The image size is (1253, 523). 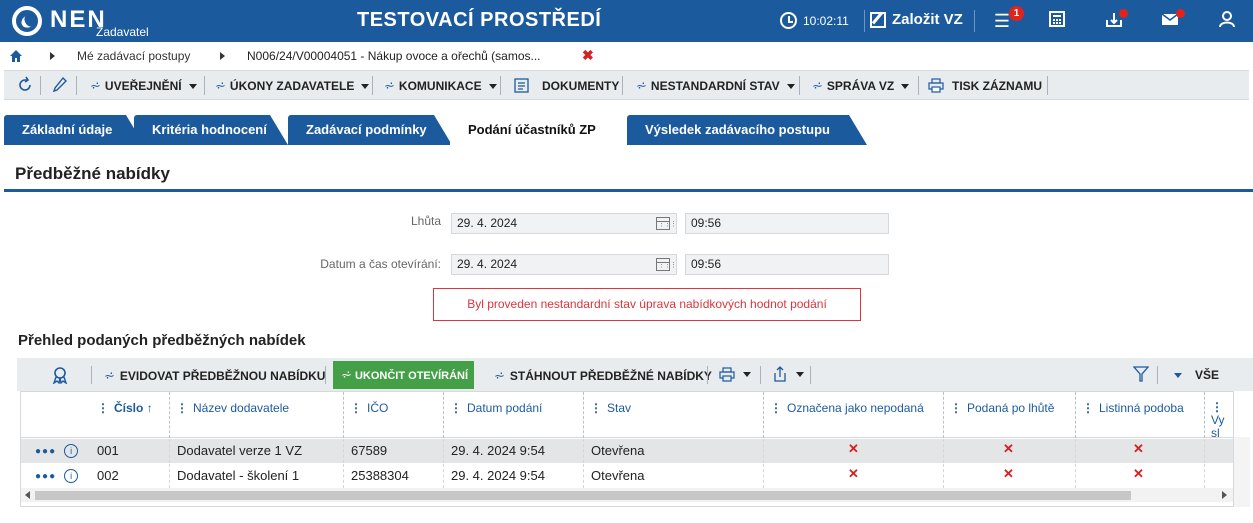 What do you see at coordinates (1180, 13) in the screenshot?
I see `mail-alert-dot` at bounding box center [1180, 13].